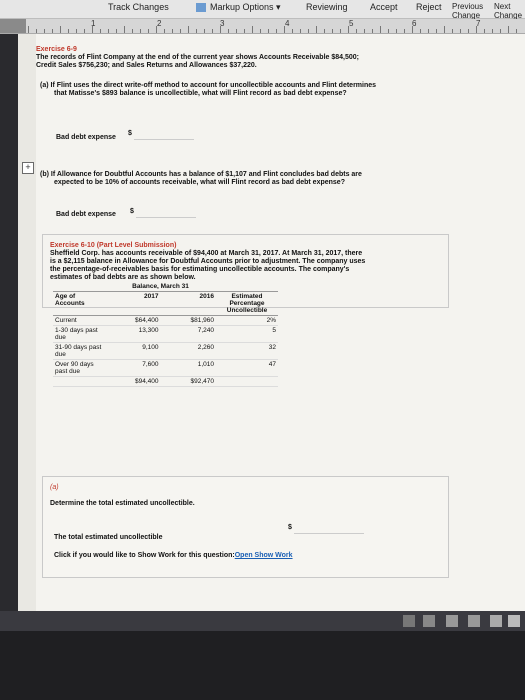 This screenshot has height=700, width=525. I want to click on markup-options-icon, so click(201, 7).